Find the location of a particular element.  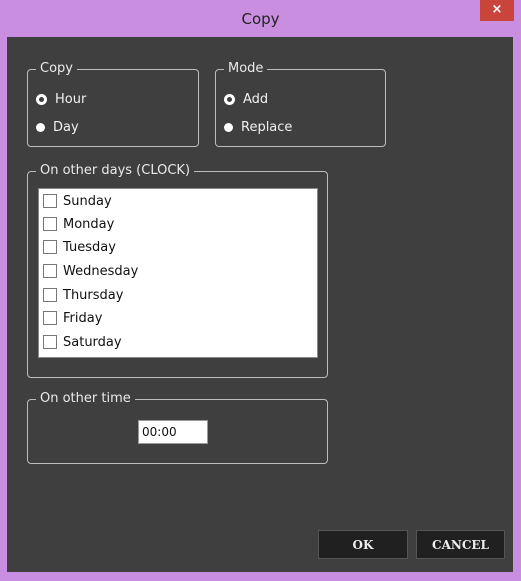

day-label: Wednesday is located at coordinates (101, 271).